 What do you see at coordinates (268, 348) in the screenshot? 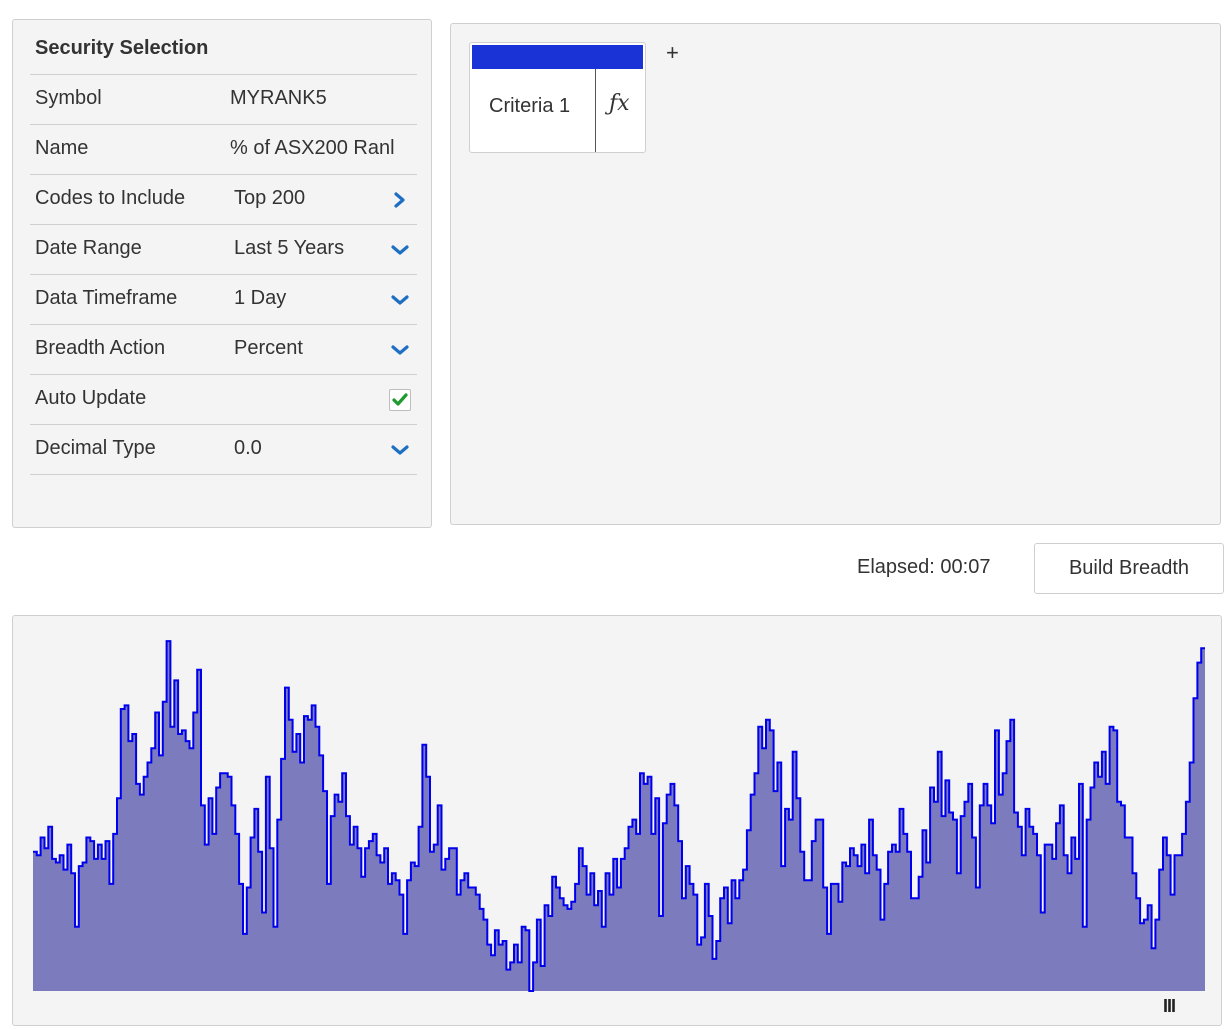
I see `breadth-action-value: Percent` at bounding box center [268, 348].